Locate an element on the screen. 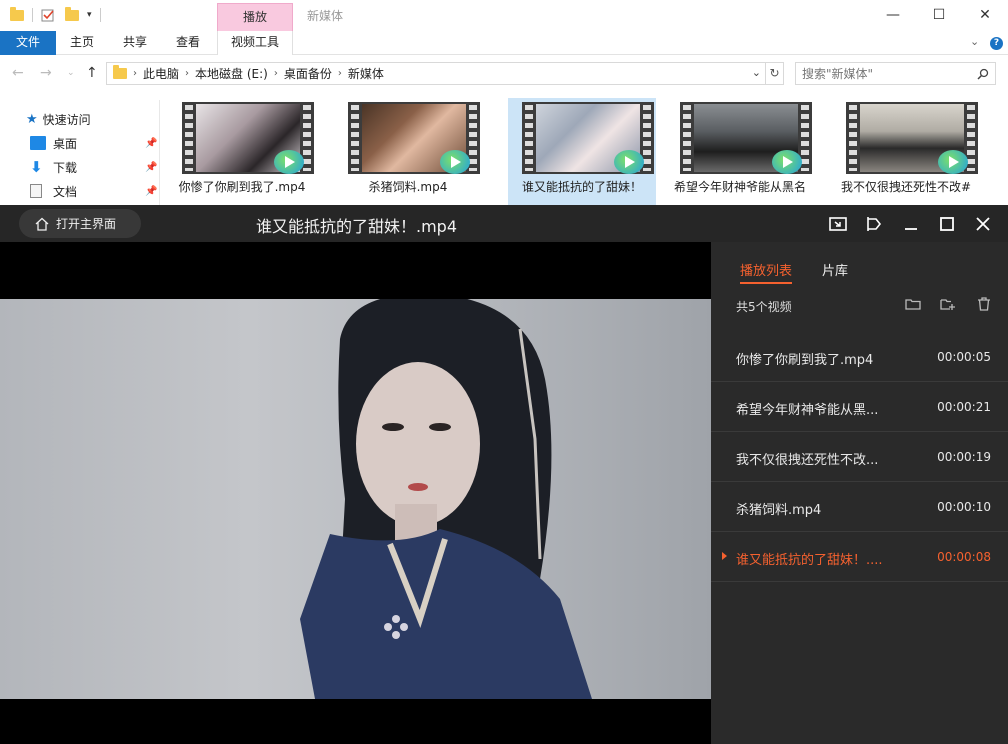 The width and height of the screenshot is (1008, 744). navigation-pane: ★ 快速访问 桌面 📌 ⬇ 下载 📌 文档 📌 is located at coordinates (80, 152).